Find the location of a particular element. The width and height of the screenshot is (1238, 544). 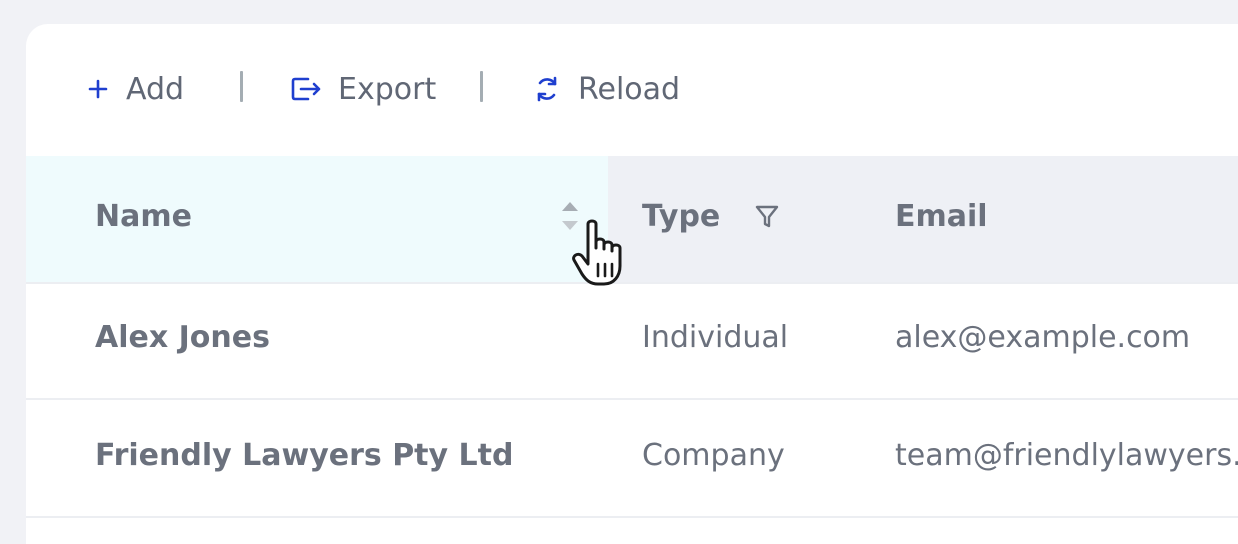

column-header-type-label: Type is located at coordinates (681, 217).